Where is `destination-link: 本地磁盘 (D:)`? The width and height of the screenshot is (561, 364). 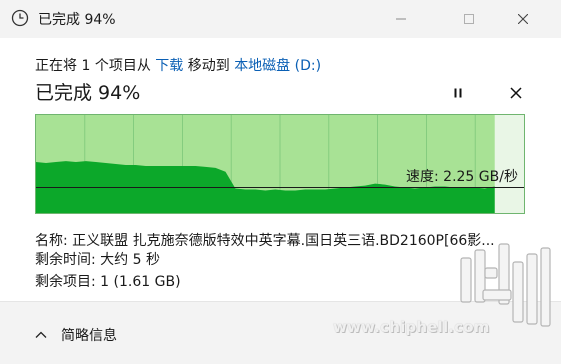
destination-link: 本地磁盘 (D:) is located at coordinates (277, 66).